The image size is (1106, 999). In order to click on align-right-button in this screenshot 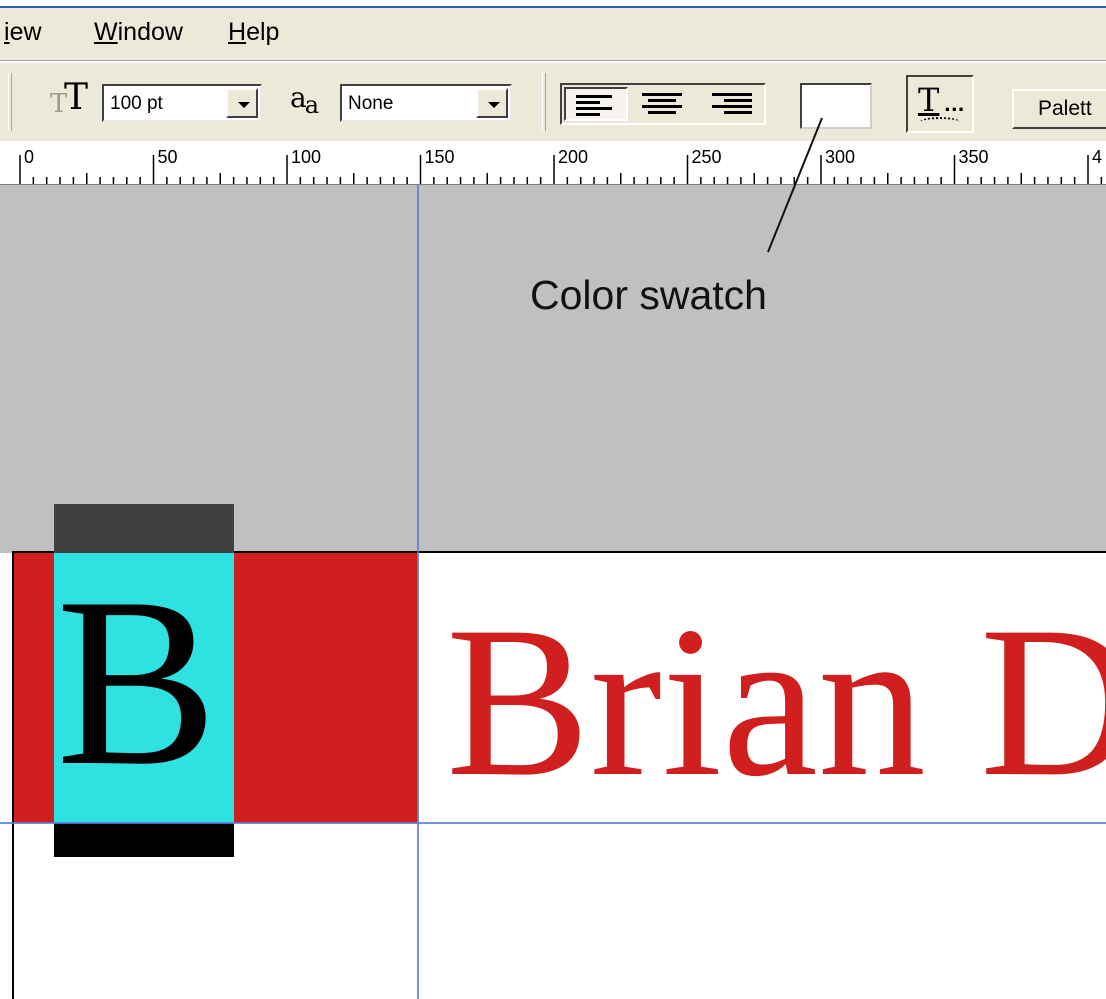, I will do `click(728, 104)`.